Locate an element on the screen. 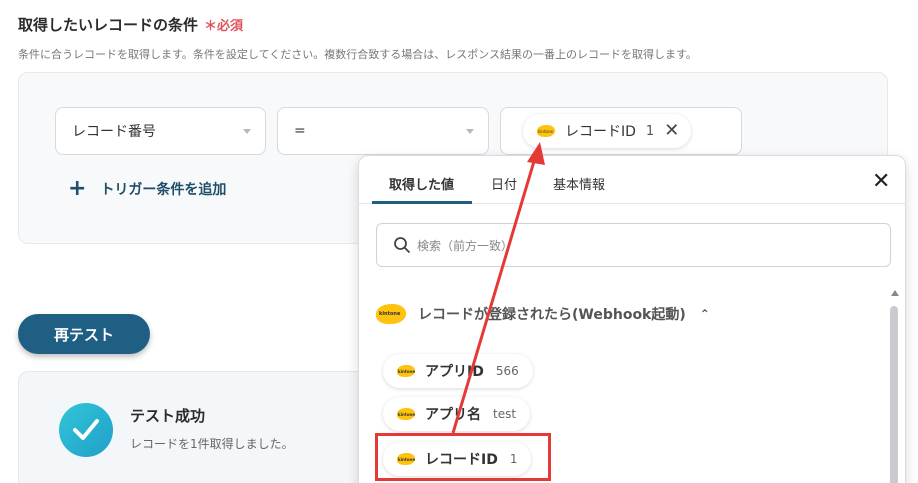  chevron-up-icon: ⌃ is located at coordinates (704, 314).